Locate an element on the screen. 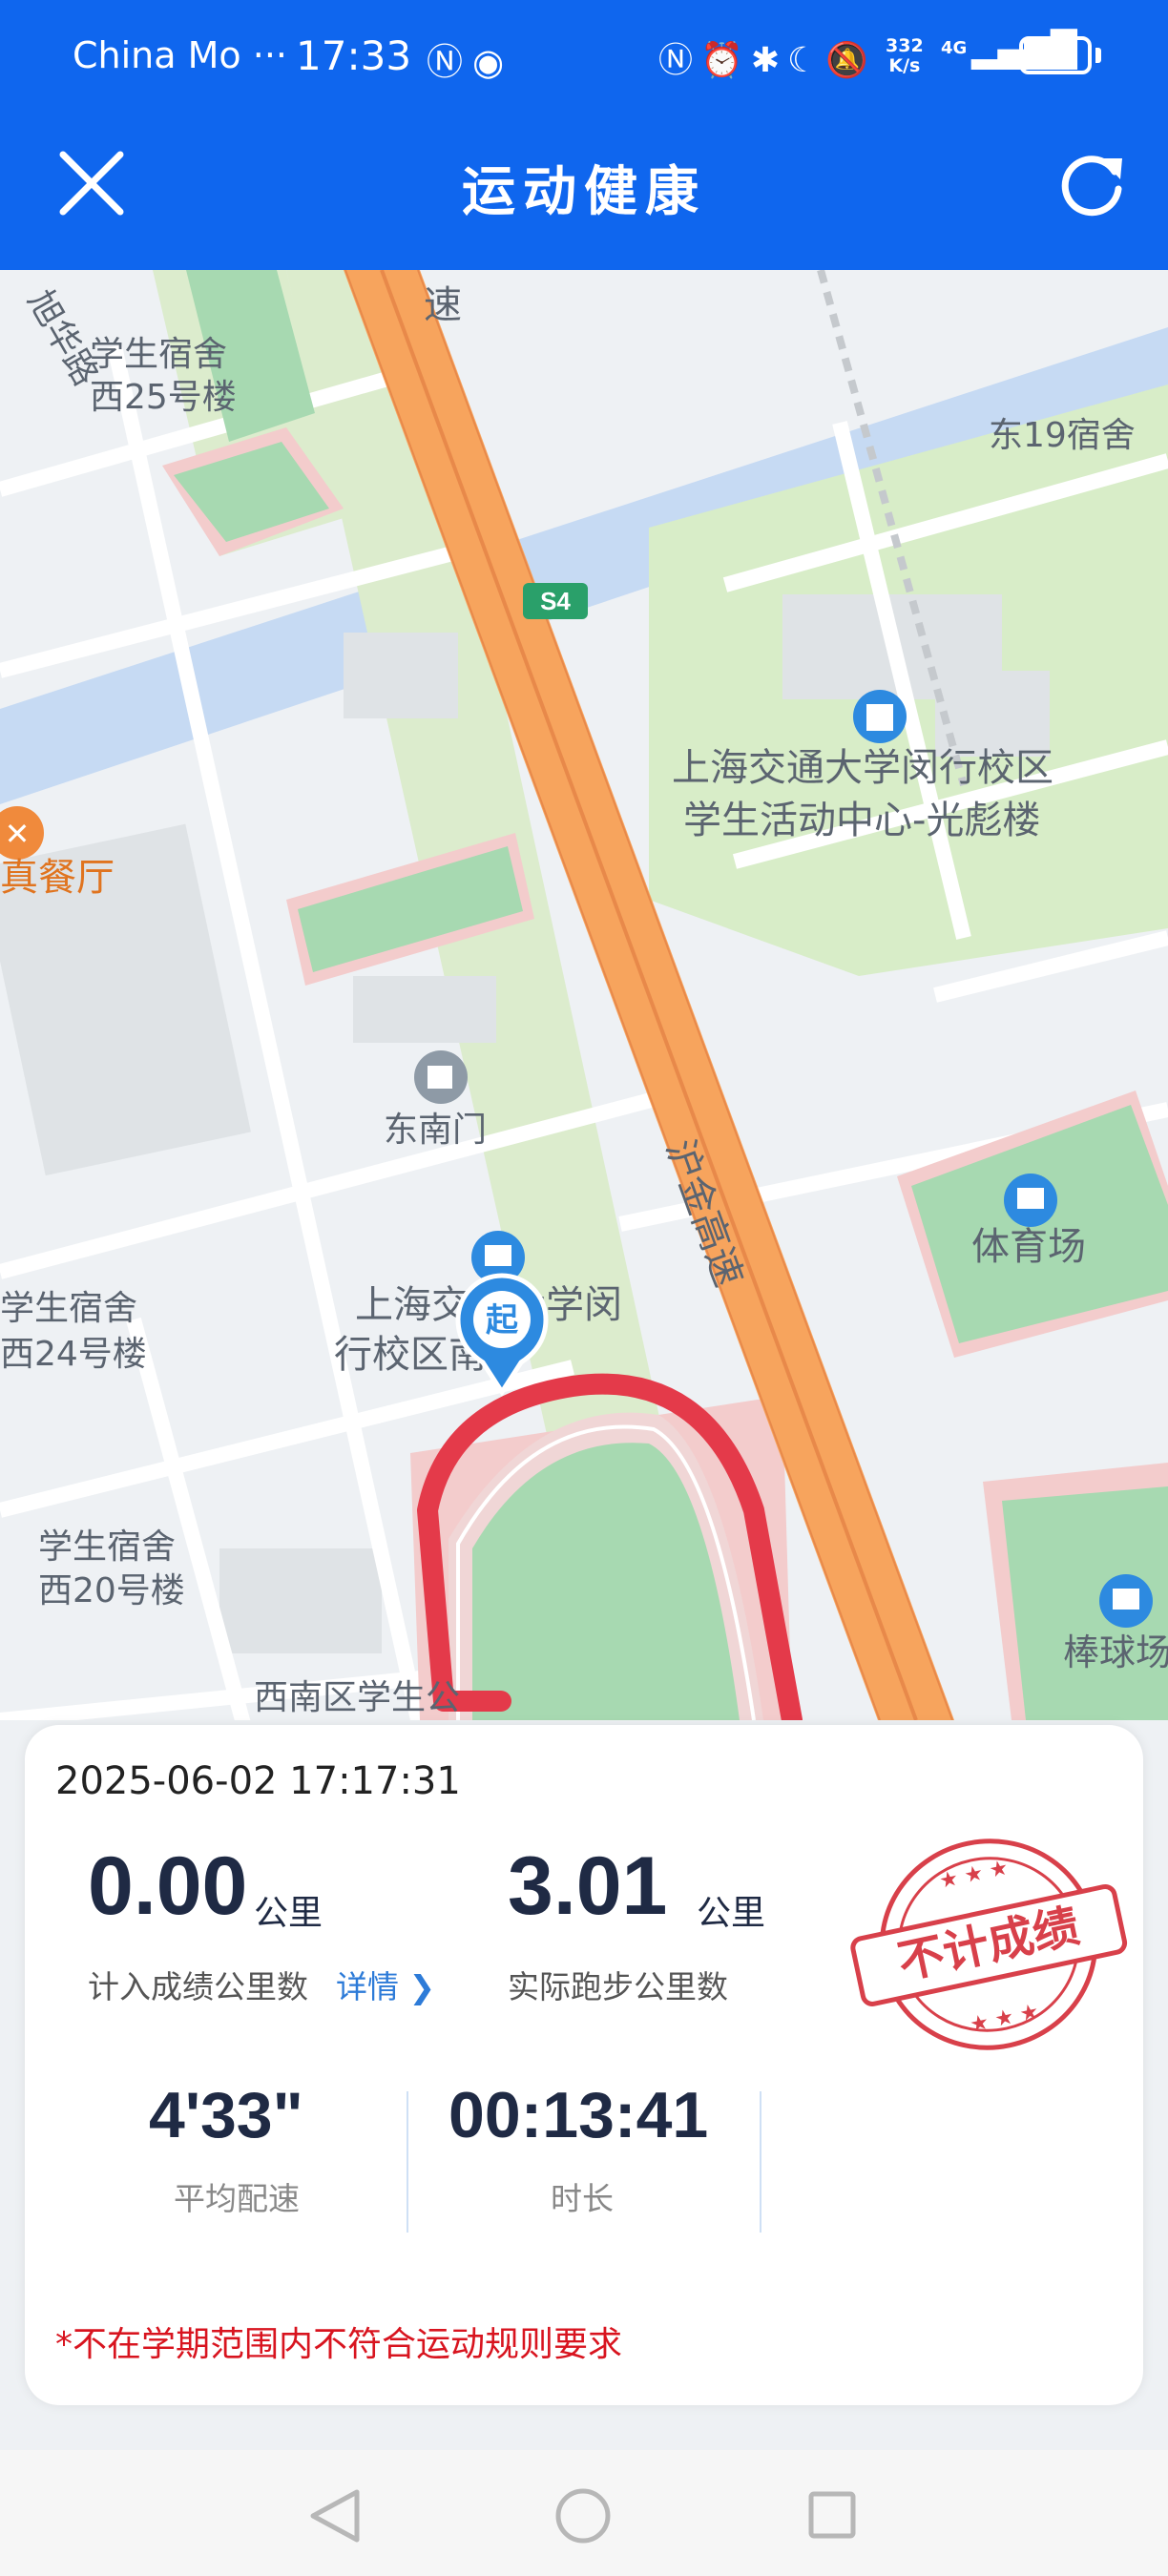  credited-distance-value: 0.00 is located at coordinates (168, 1886).